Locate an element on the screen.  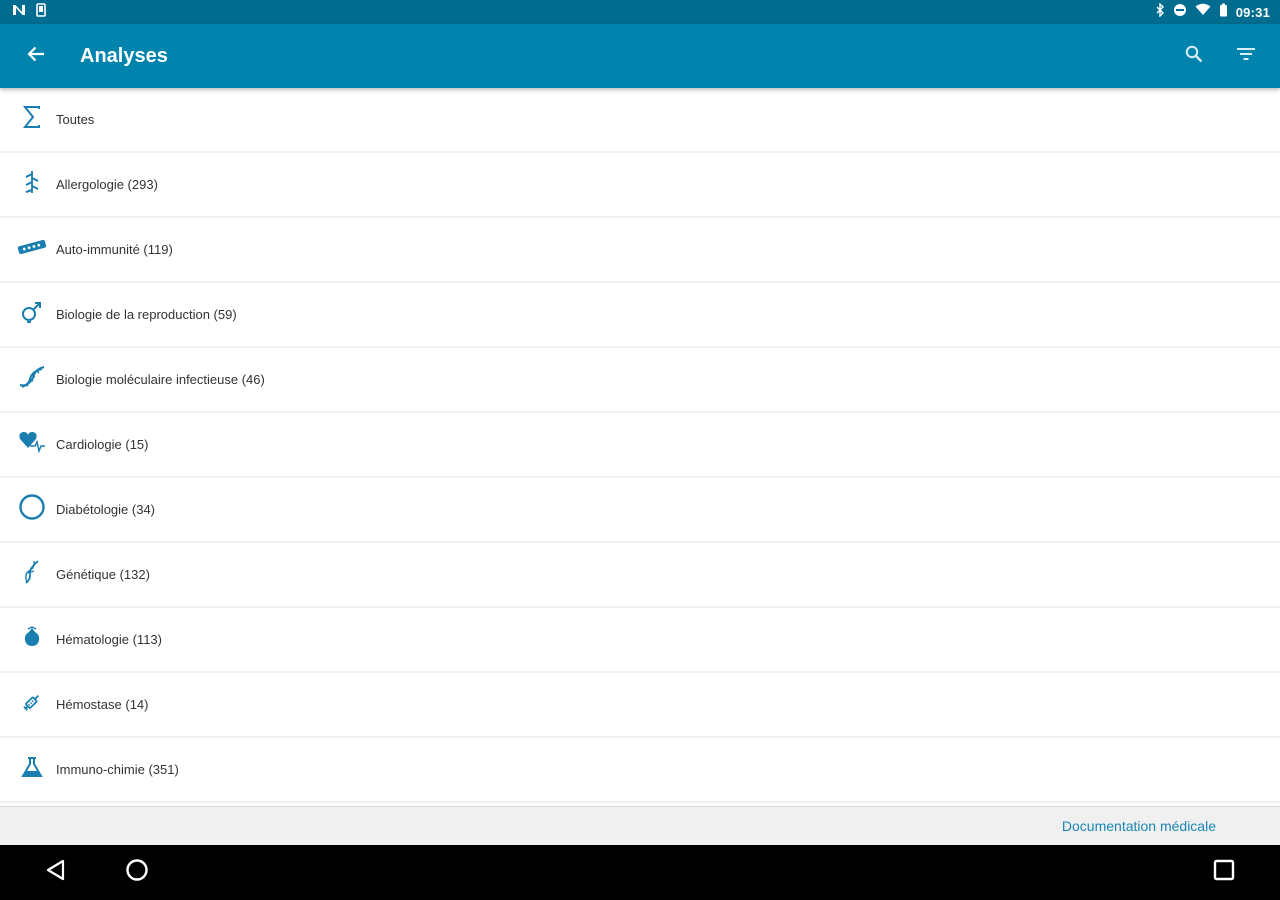
search-button is located at coordinates (1194, 56).